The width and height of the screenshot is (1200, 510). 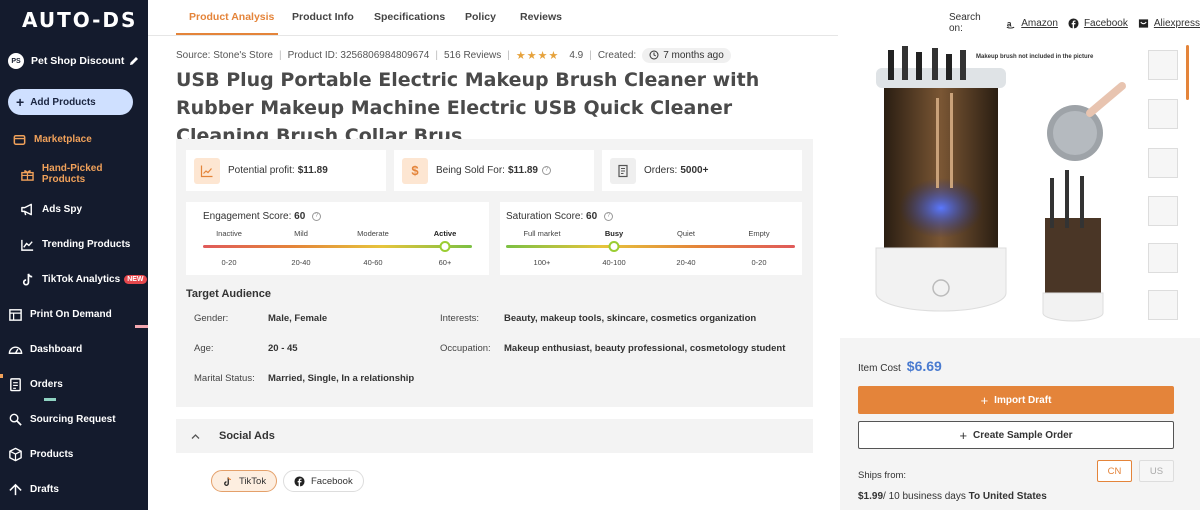 I want to click on item-cost: Item Cost $6.69, so click(x=900, y=366).